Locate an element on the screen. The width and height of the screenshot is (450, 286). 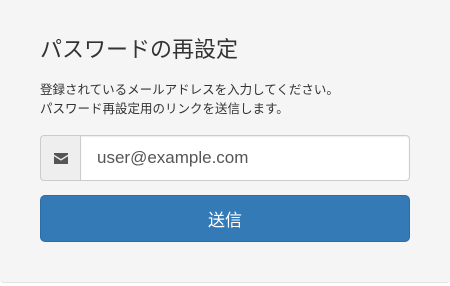
instructions-line-2: パスワード再設定用のリンクを送信します。 is located at coordinates (164, 108).